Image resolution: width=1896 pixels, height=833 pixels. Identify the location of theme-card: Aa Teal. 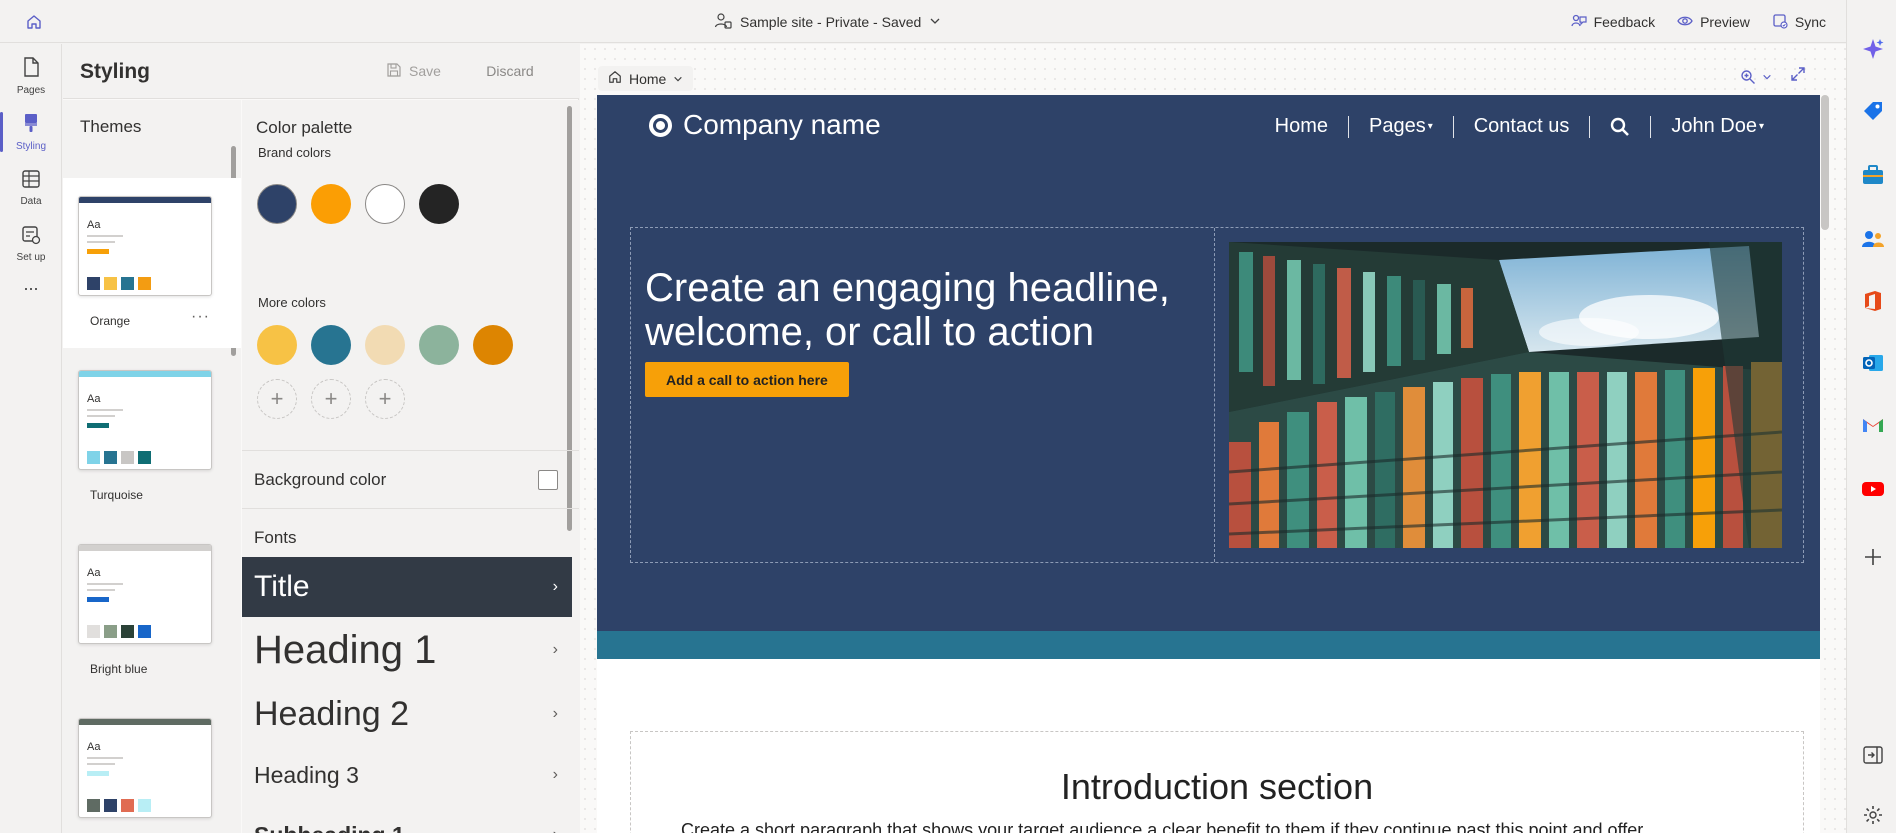
(152, 766).